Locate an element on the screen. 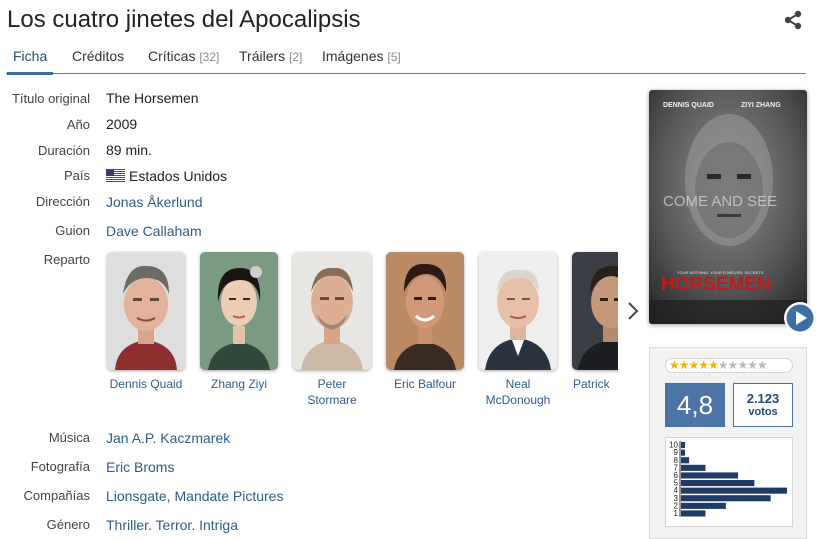 This screenshot has width=821, height=539. director-label: Dirección is located at coordinates (62, 201).